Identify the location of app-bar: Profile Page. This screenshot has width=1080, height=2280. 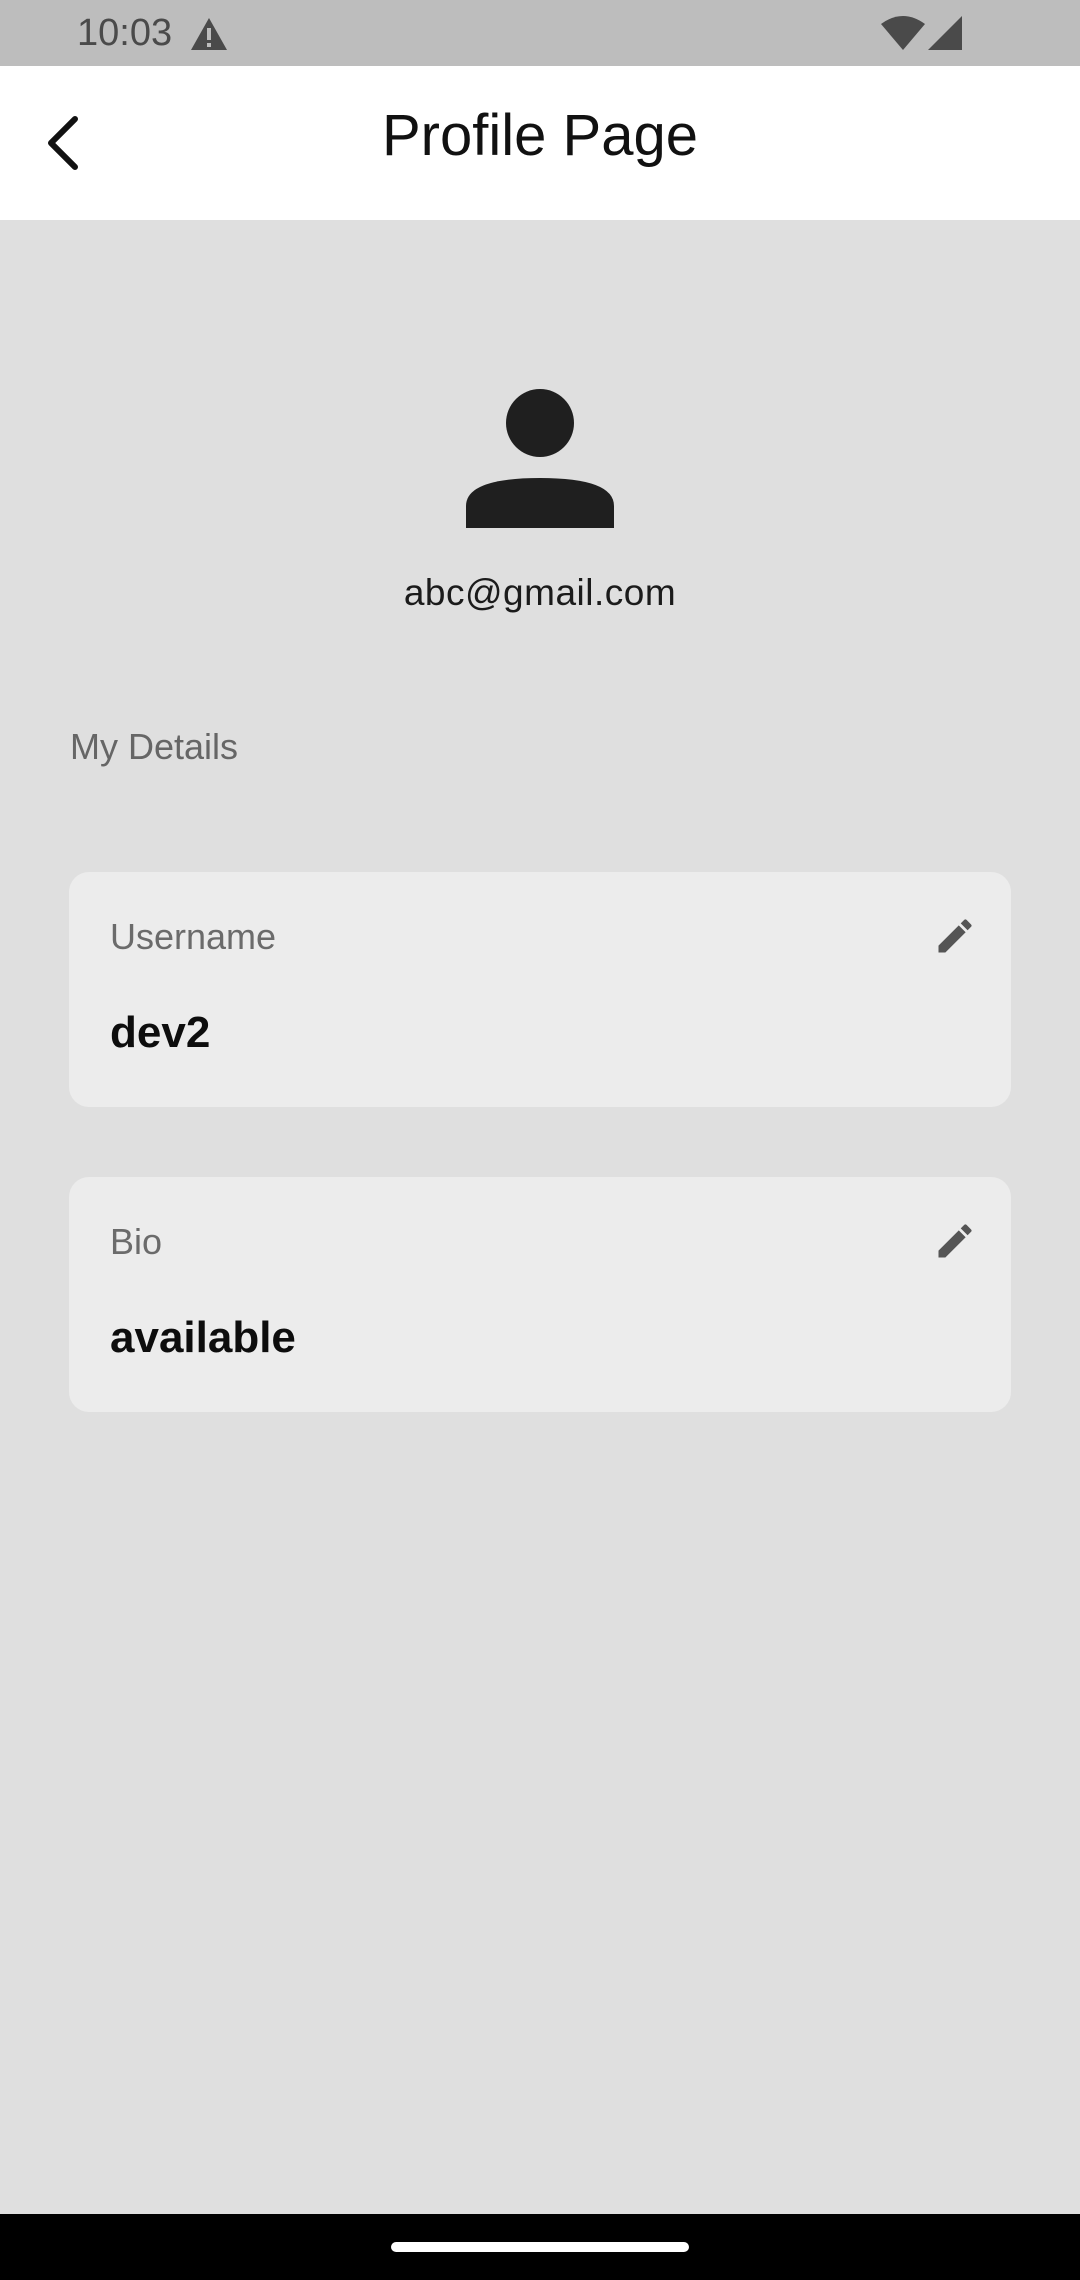
(540, 143).